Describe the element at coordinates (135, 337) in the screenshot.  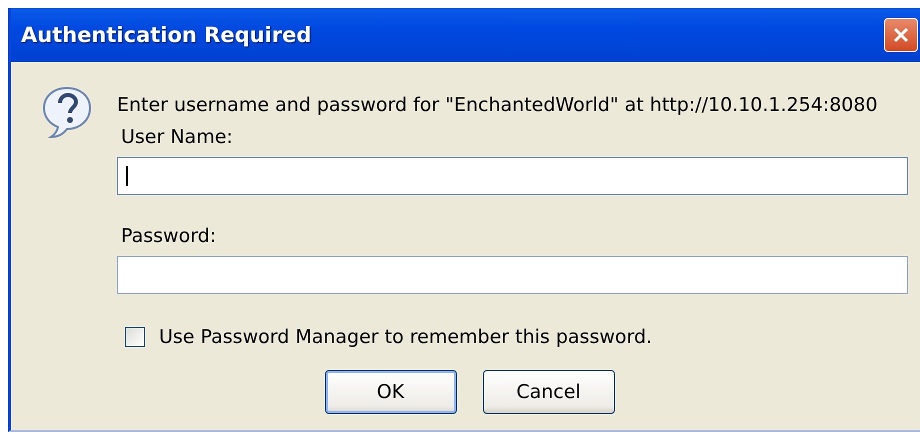
I see `checkbox` at that location.